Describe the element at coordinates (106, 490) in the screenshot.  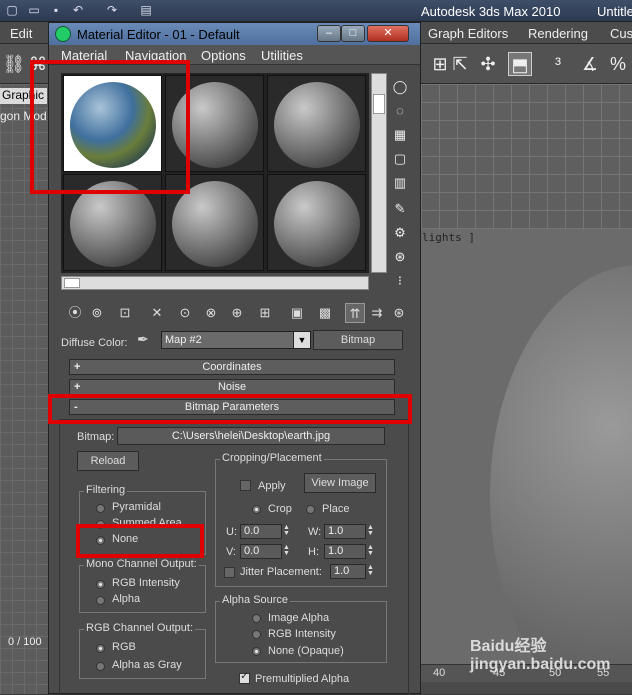
I see `group-title: Filtering` at that location.